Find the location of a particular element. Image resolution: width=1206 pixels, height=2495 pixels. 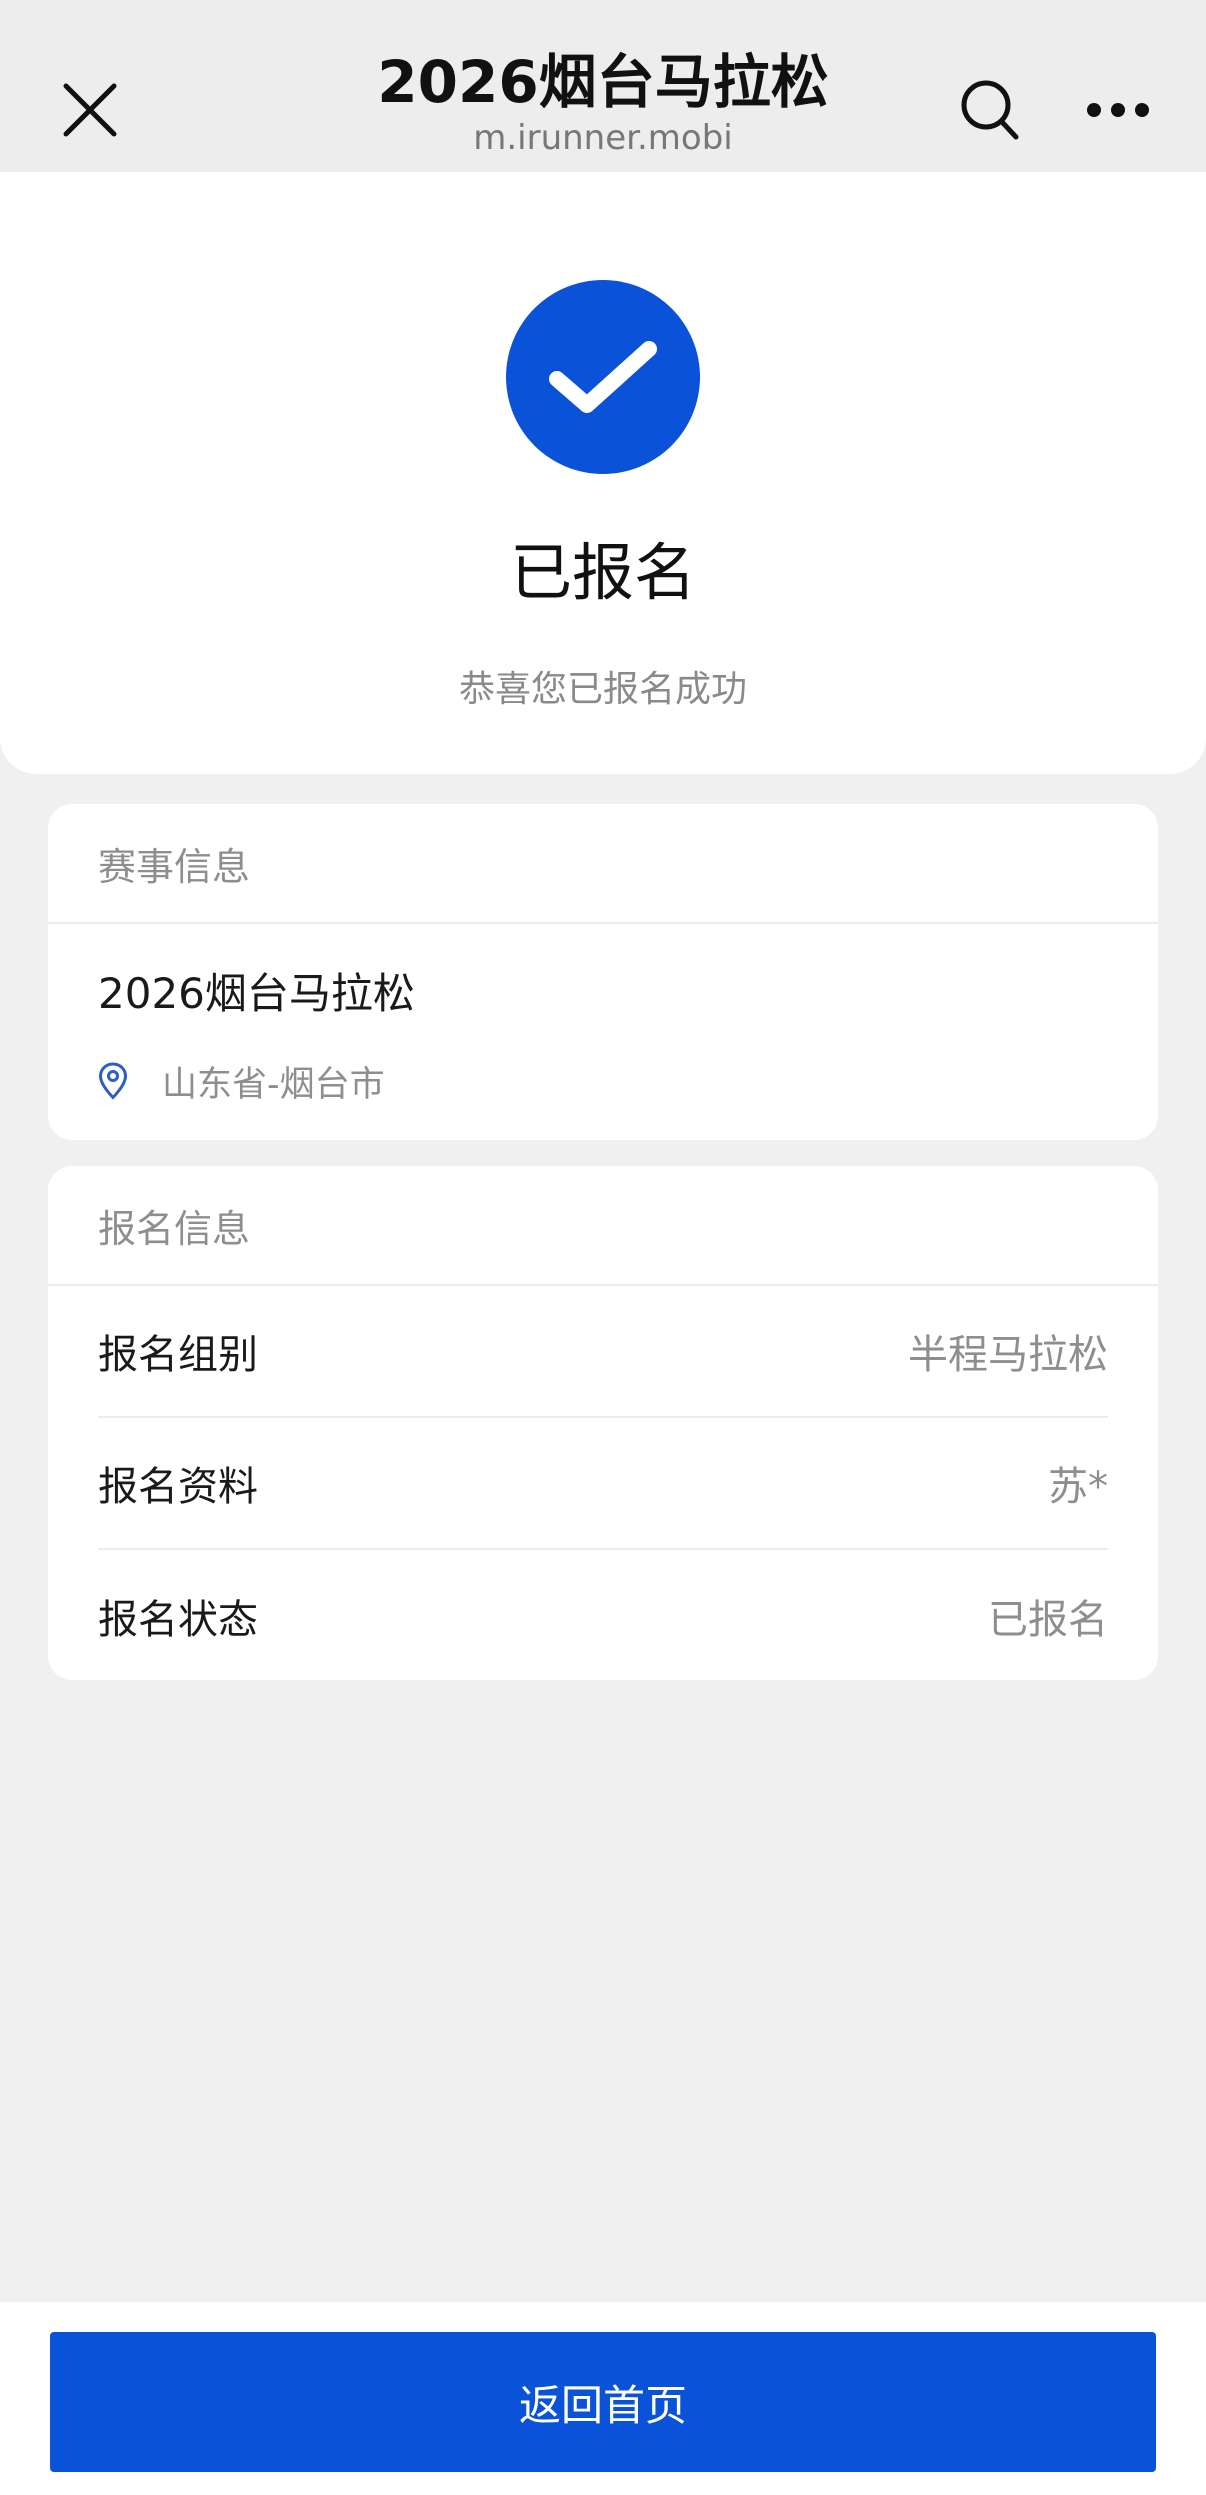

status-subtitle: 恭喜您已报名成功 is located at coordinates (602, 689).